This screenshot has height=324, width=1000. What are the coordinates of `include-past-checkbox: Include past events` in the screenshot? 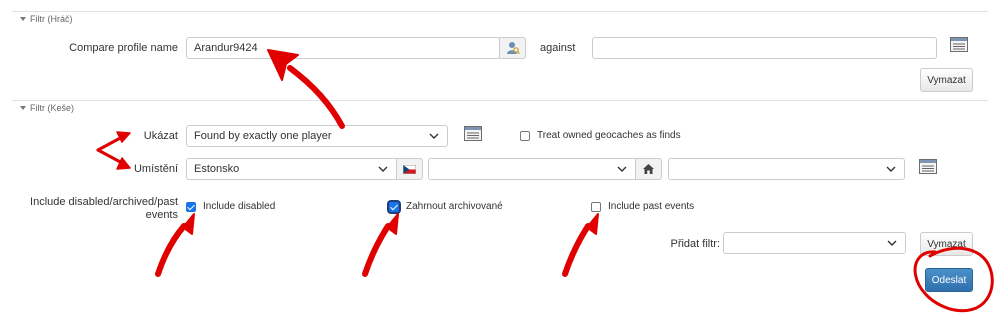 It's located at (642, 206).